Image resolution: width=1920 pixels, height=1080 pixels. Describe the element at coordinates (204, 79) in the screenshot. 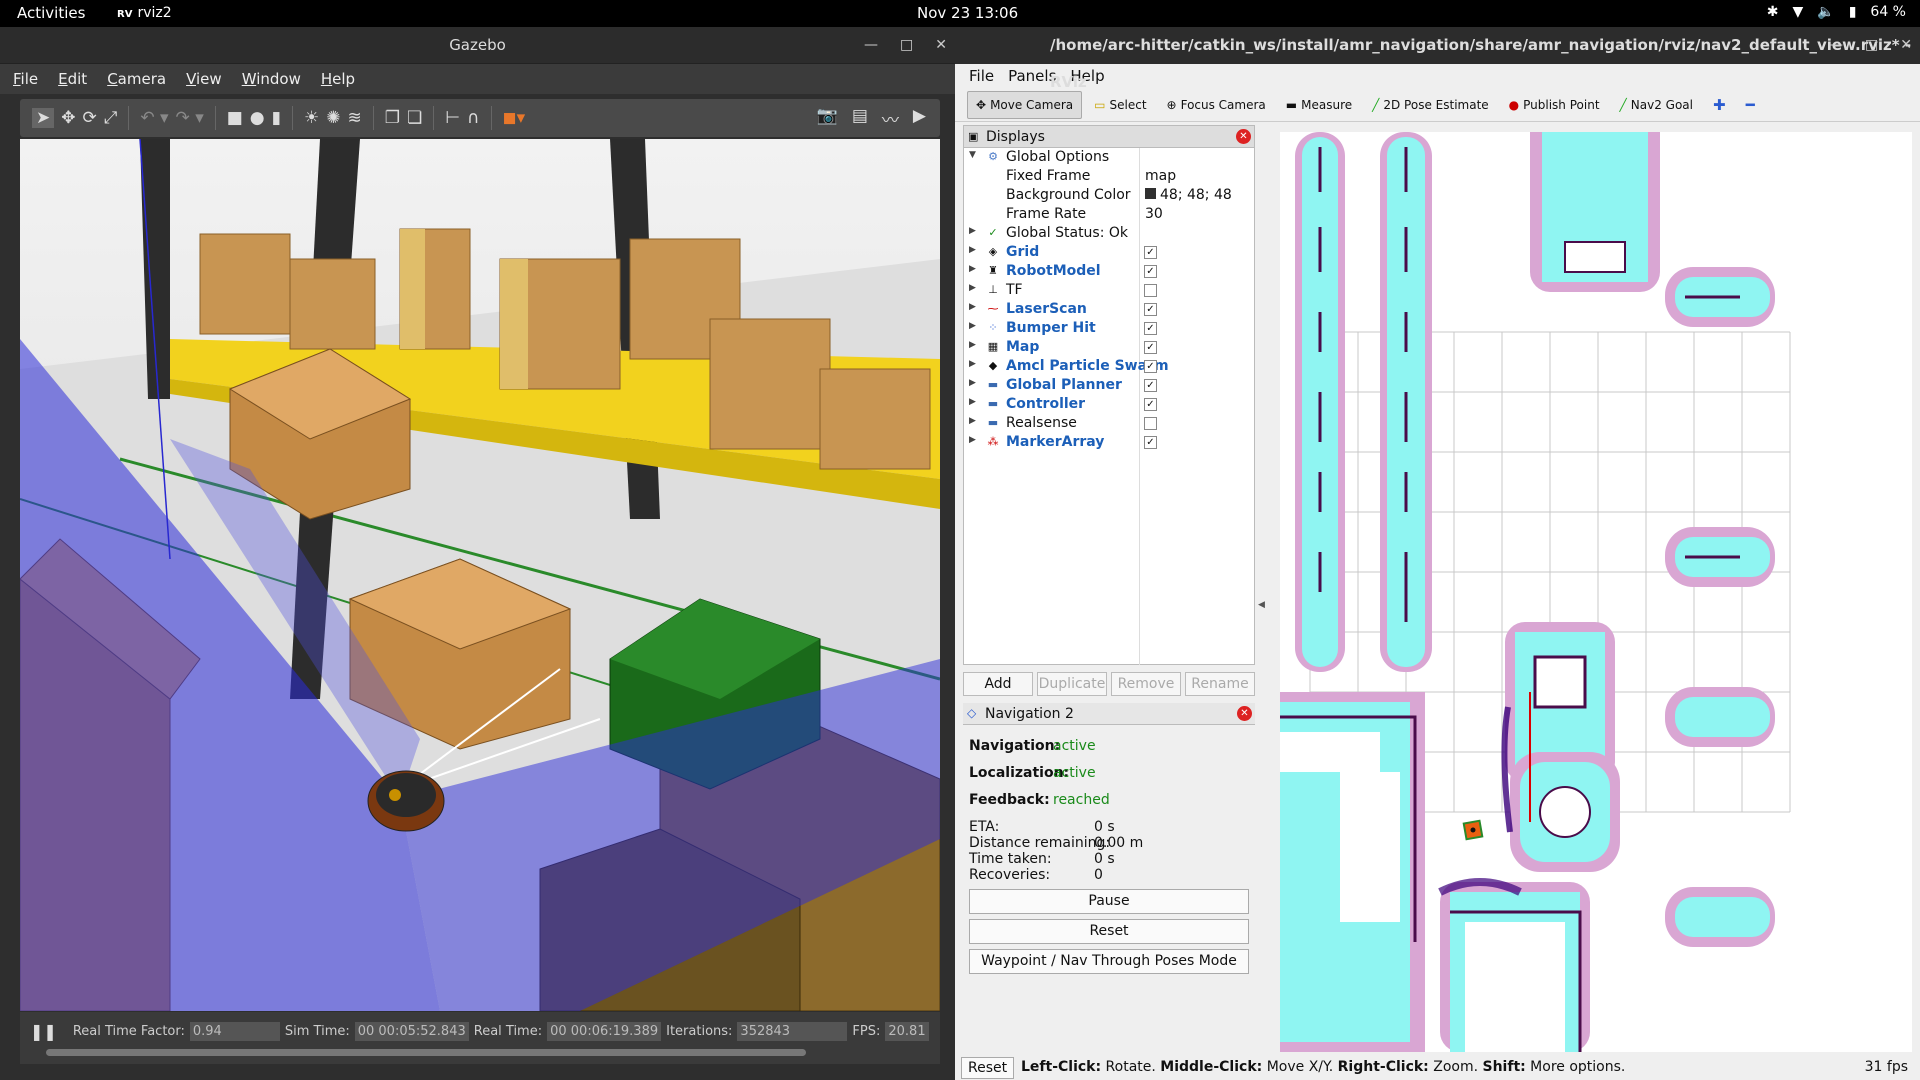

I see `menu-view: View` at that location.